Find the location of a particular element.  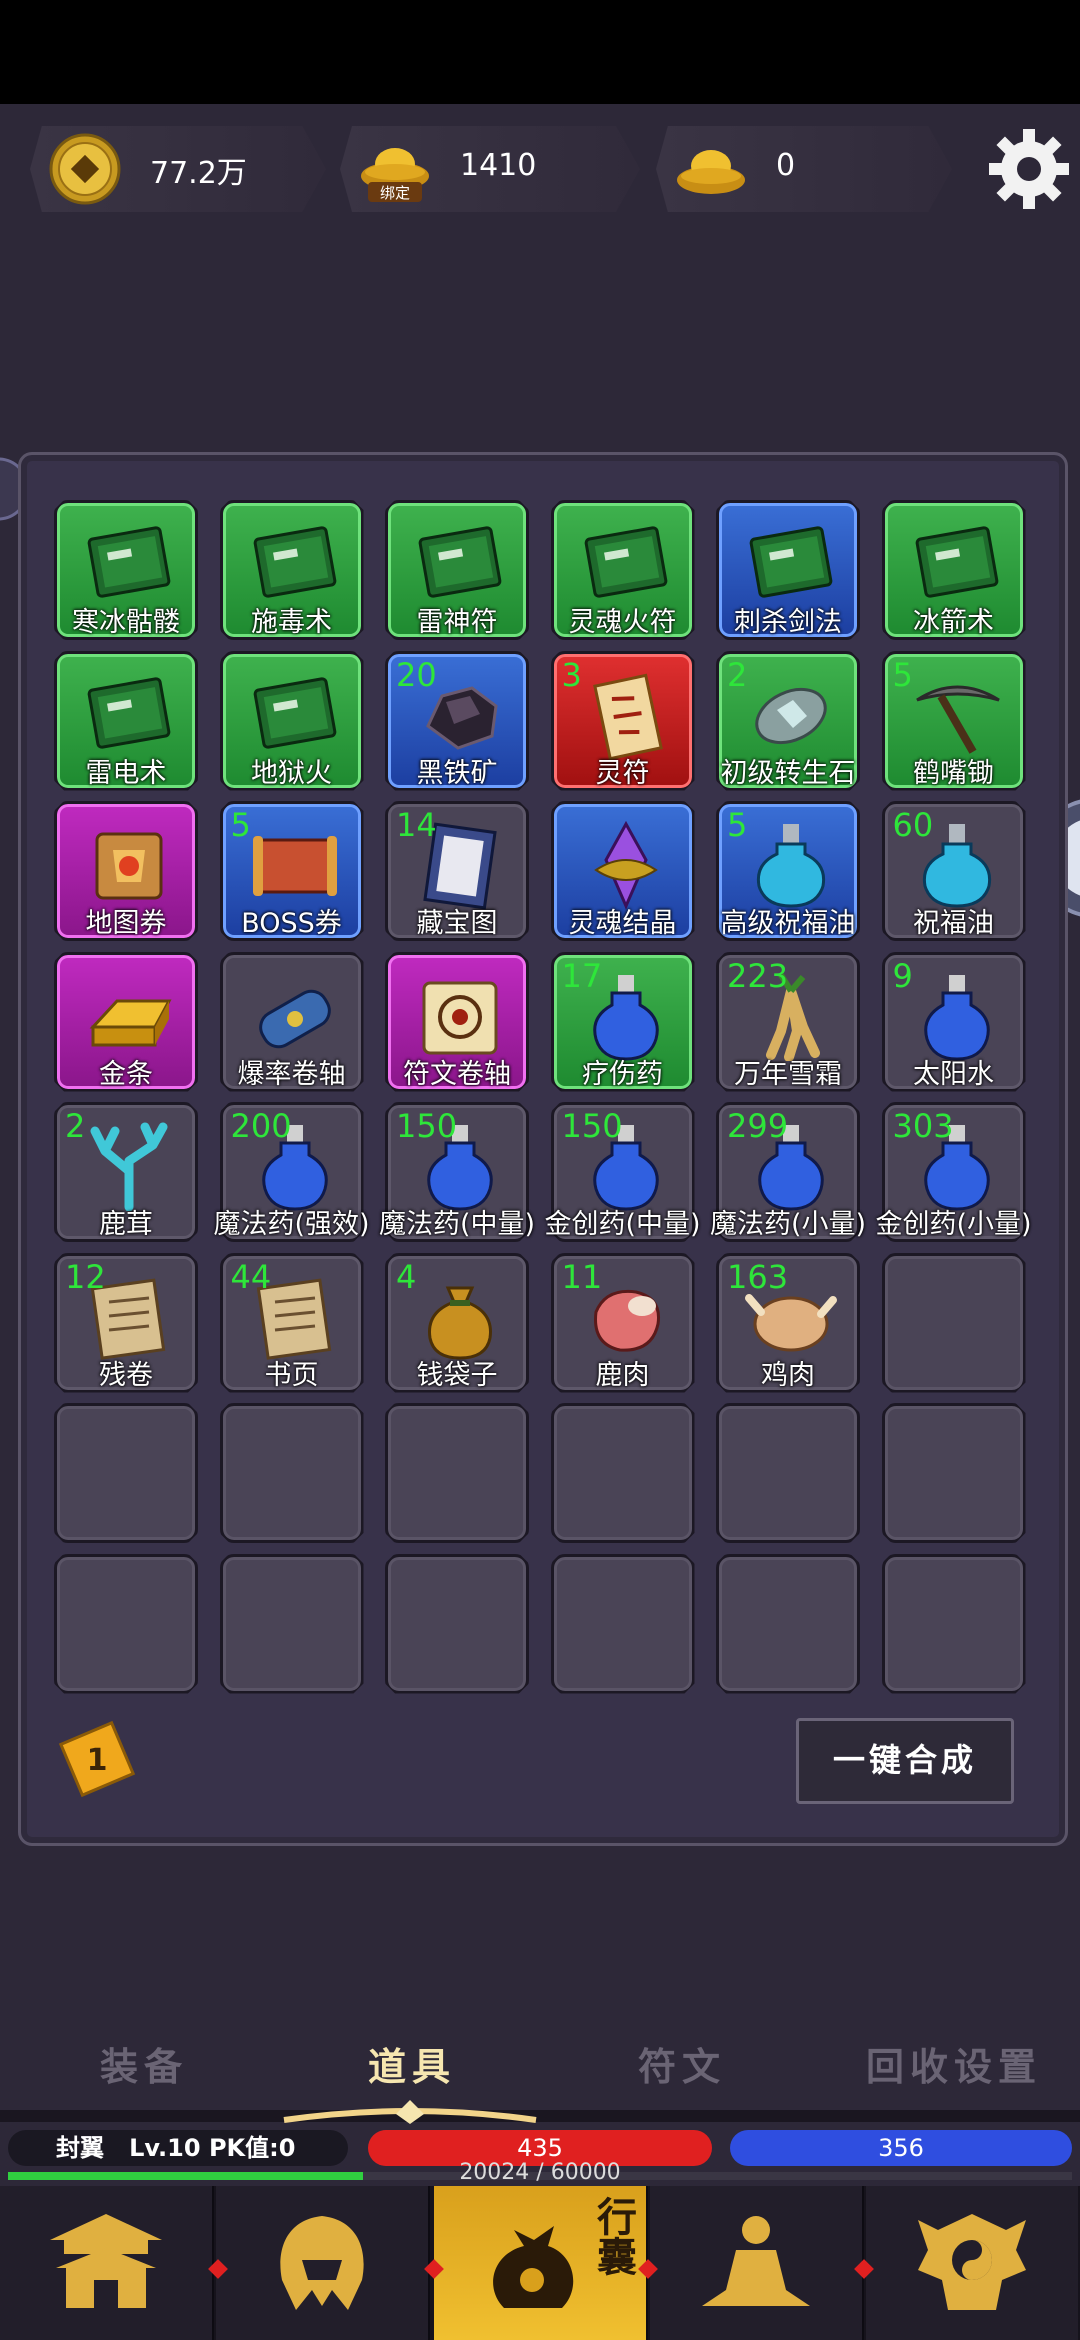

nav-town is located at coordinates (107, 2263).